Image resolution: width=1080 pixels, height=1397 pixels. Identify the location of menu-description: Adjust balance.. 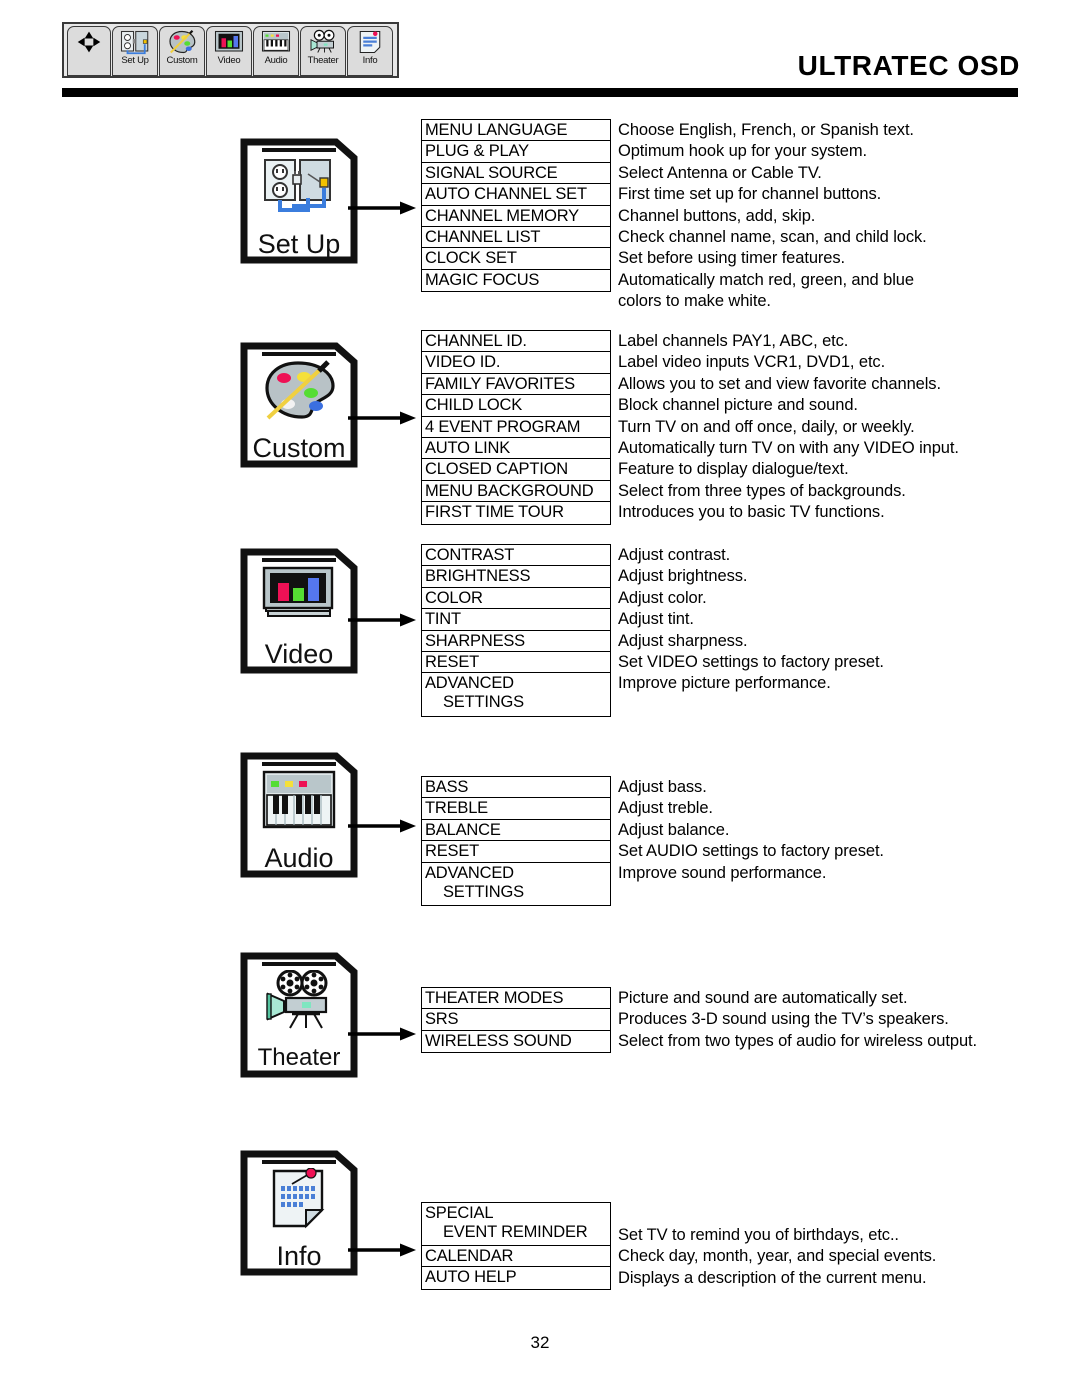
(674, 829).